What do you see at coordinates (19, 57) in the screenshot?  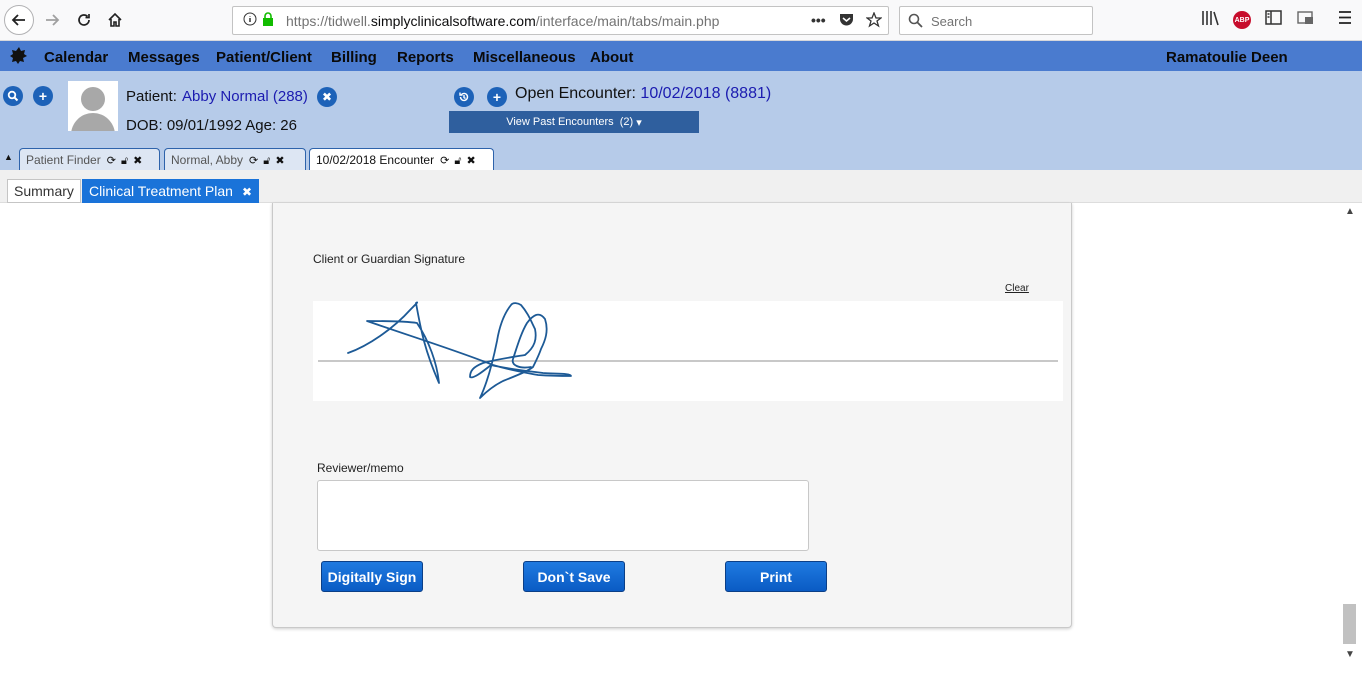 I see `app-logo-icon` at bounding box center [19, 57].